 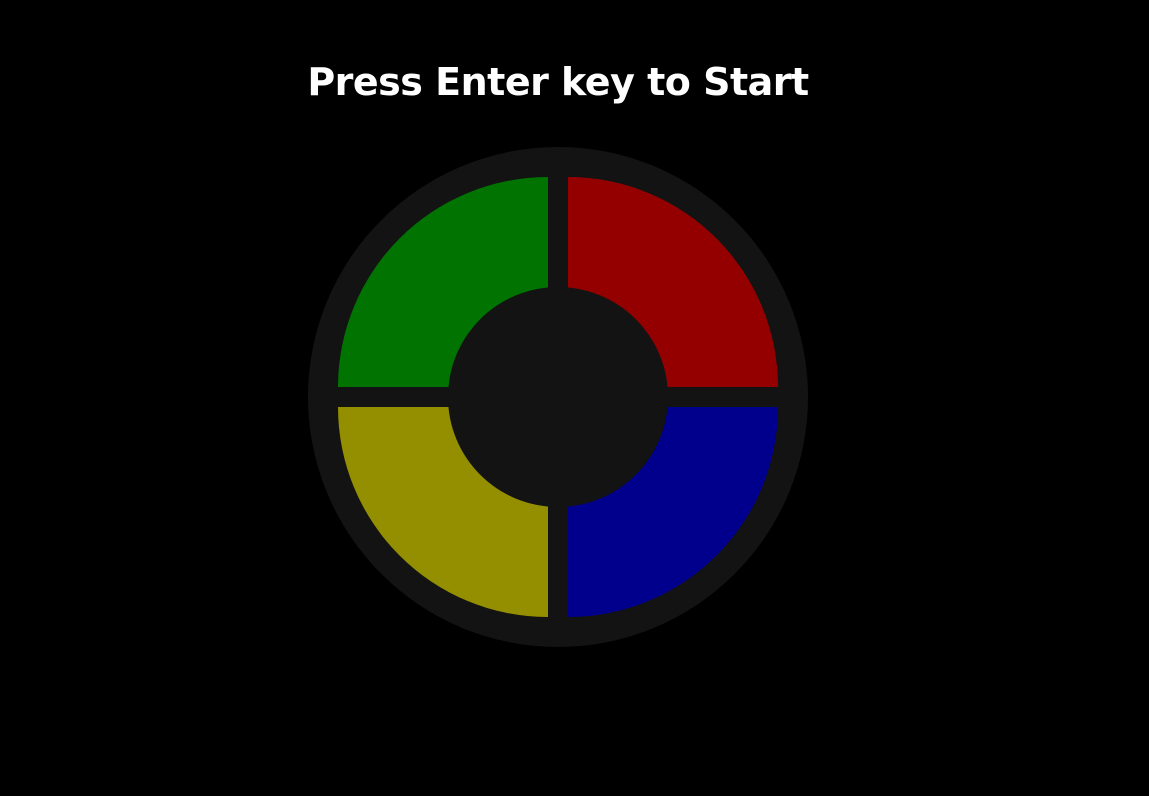 I want to click on game-status-title: Press Enter key to Start, so click(x=558, y=82).